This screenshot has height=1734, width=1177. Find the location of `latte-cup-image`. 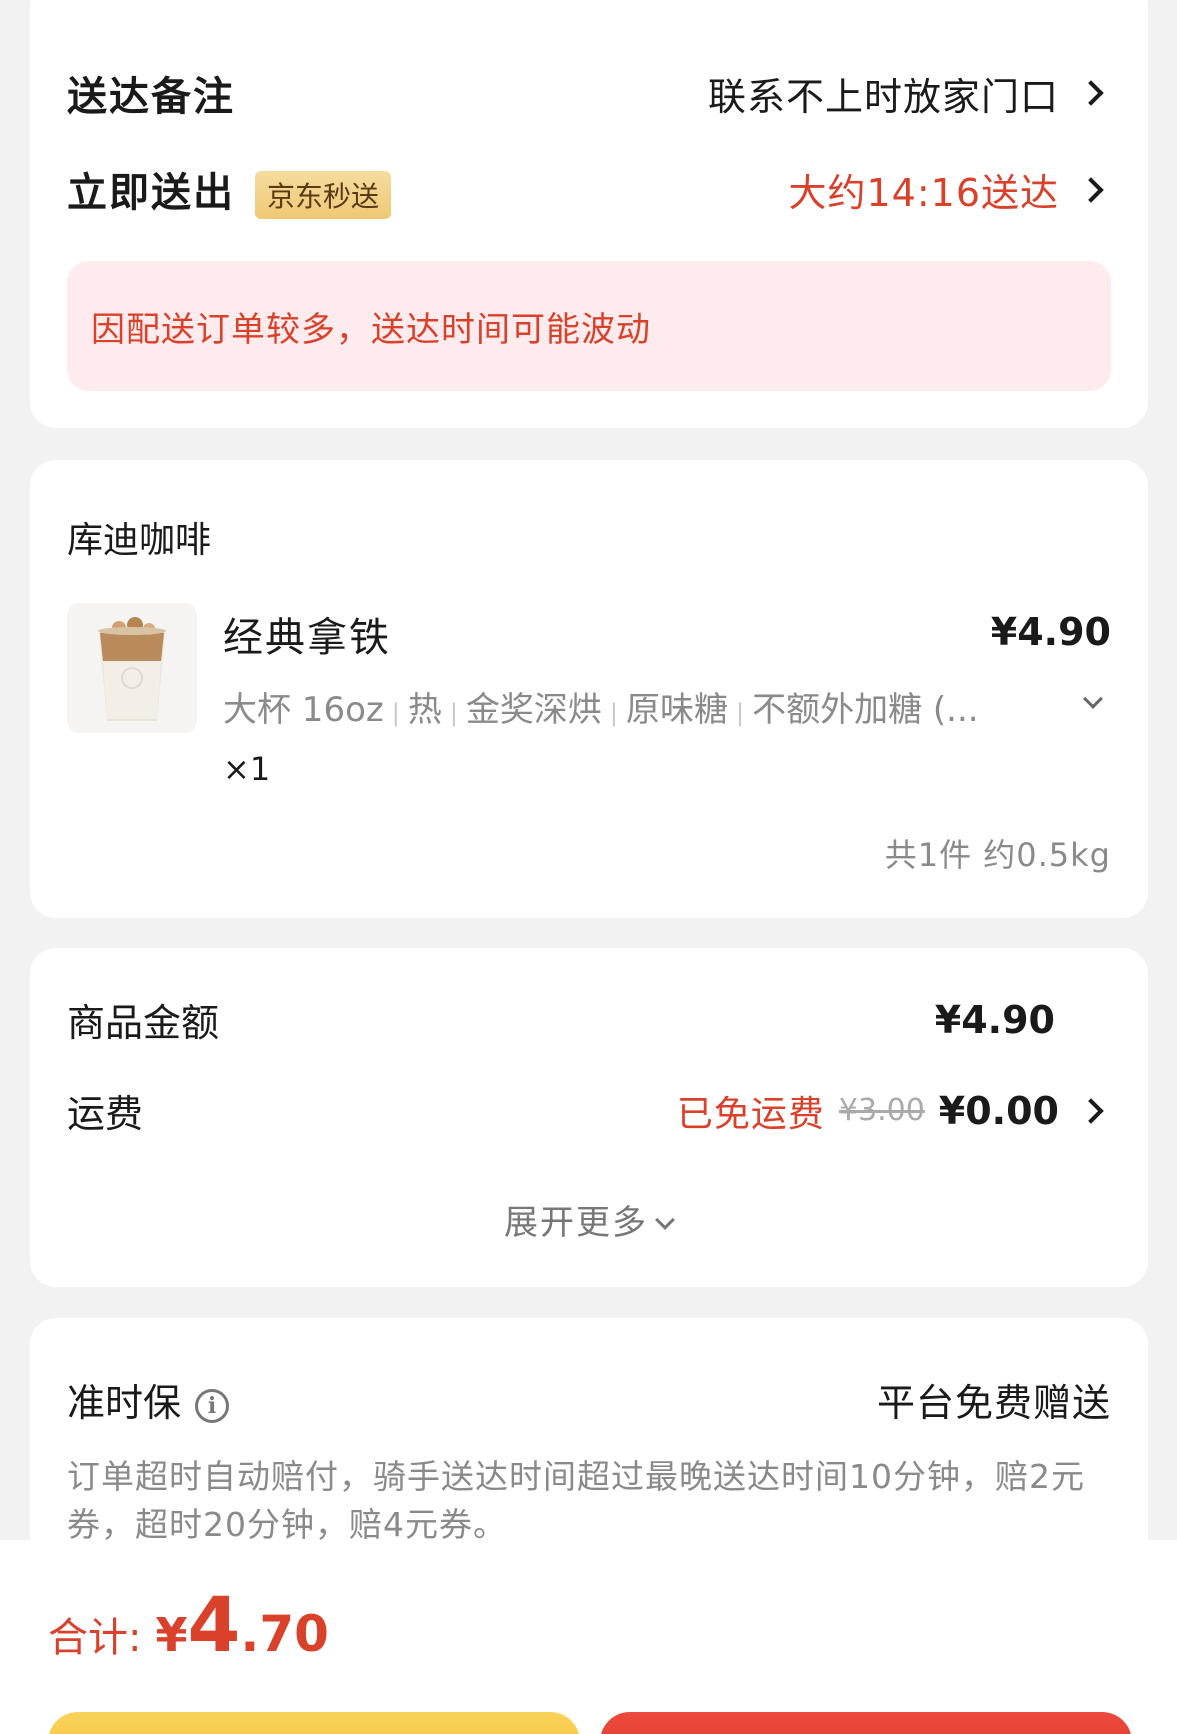

latte-cup-image is located at coordinates (132, 668).